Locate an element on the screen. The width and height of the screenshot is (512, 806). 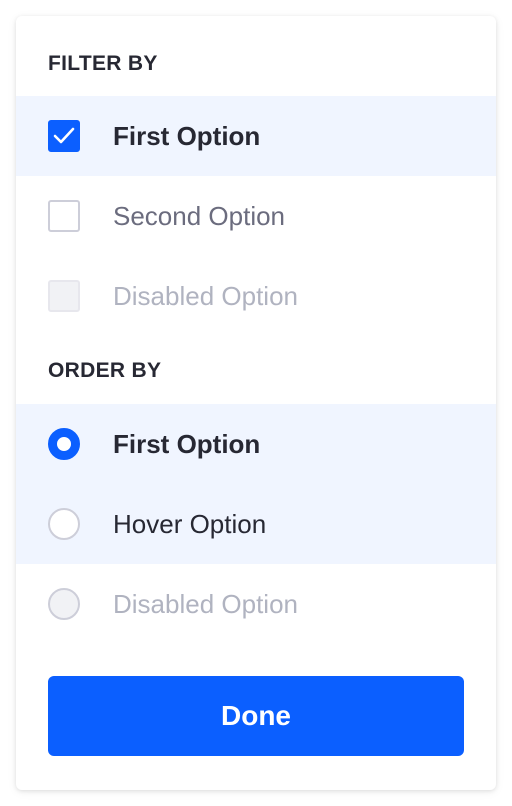
checkmark-icon is located at coordinates (64, 135).